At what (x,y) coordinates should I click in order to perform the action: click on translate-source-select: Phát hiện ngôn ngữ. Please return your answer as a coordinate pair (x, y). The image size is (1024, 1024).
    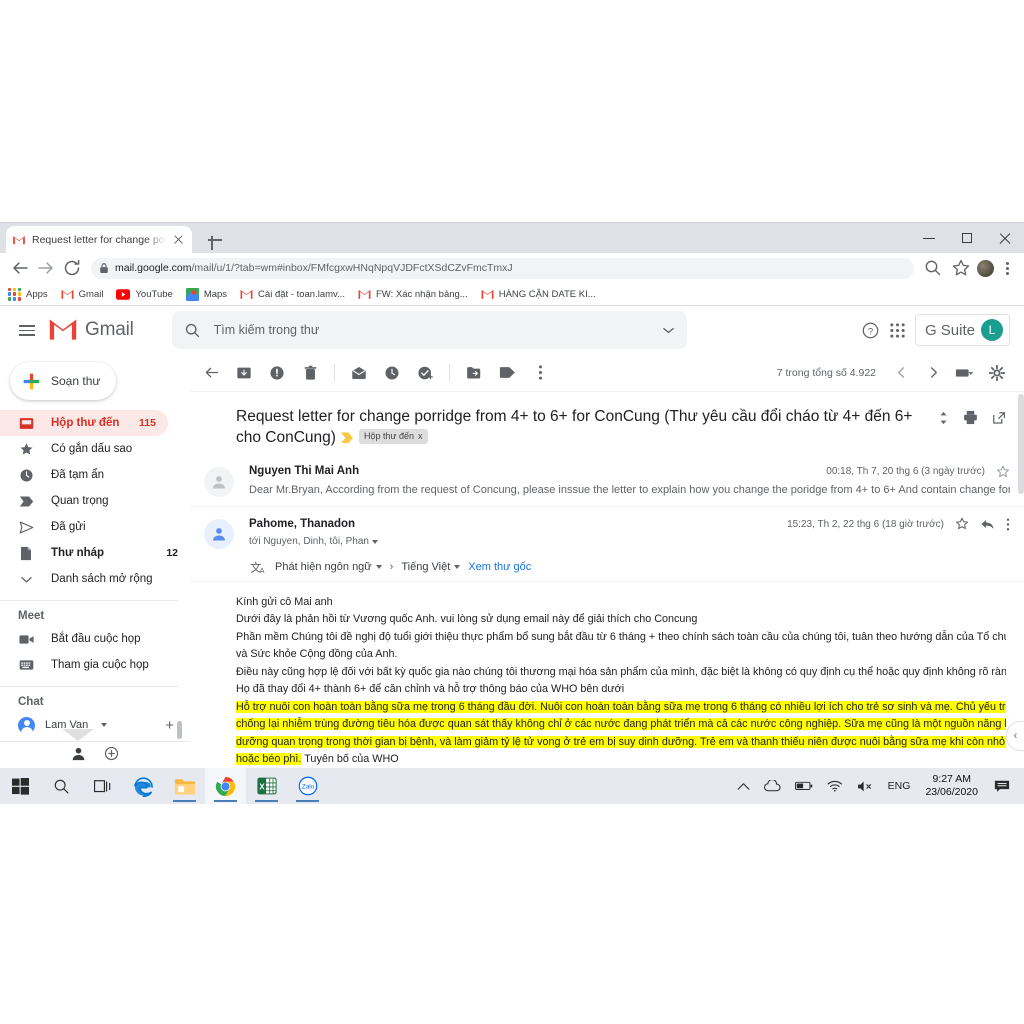
    Looking at the image, I should click on (328, 567).